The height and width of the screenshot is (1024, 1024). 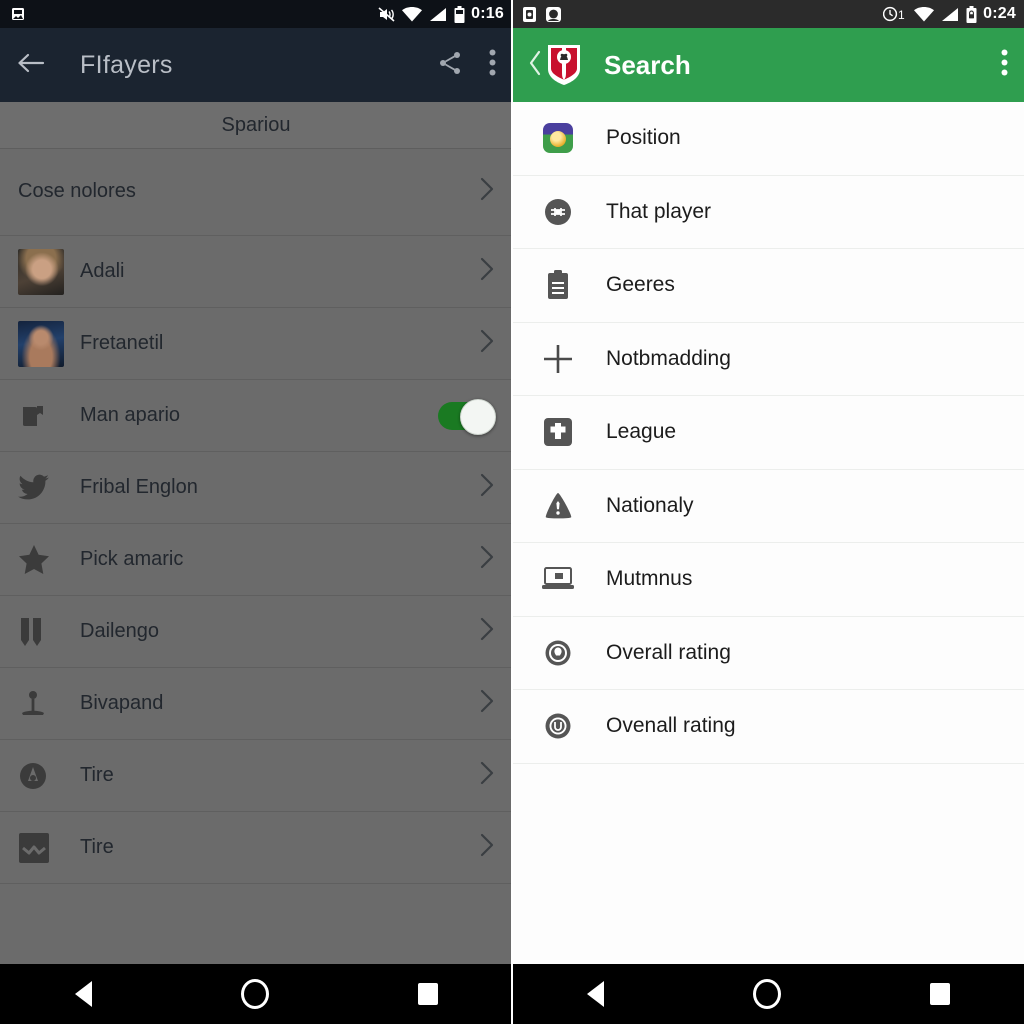 I want to click on wave-square-icon, so click(x=45, y=848).